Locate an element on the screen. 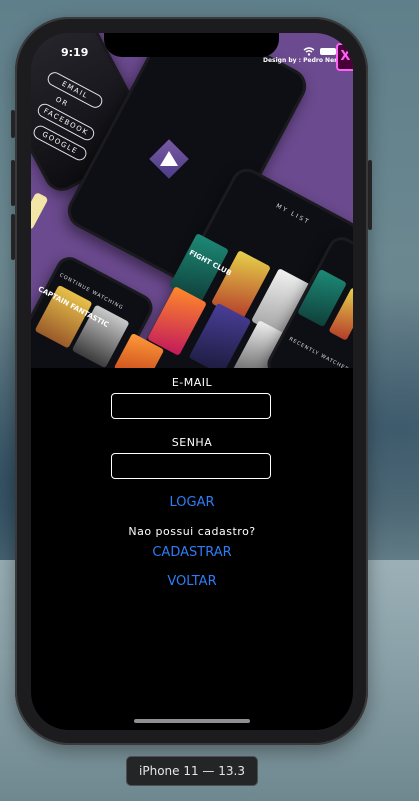 The width and height of the screenshot is (419, 801). designer-credit: Design by : Pedro Neres is located at coordinates (304, 60).